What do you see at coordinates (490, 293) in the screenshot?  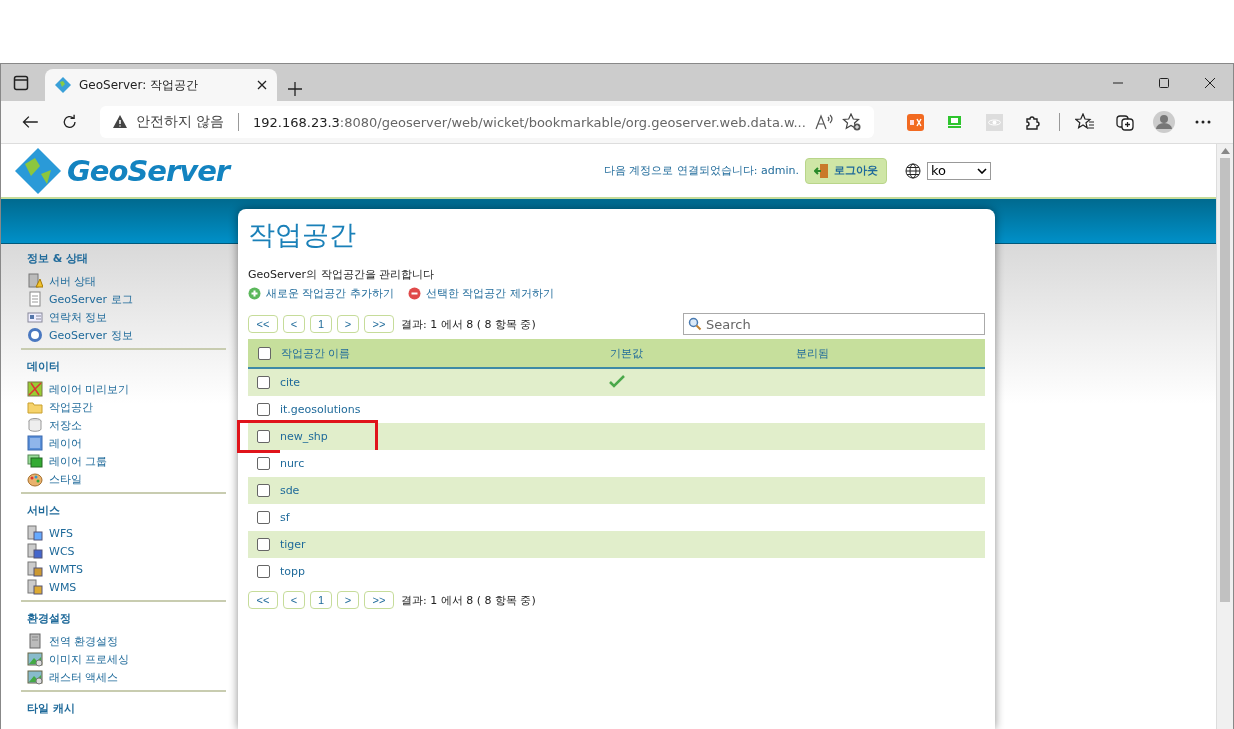 I see `remove-workspace-link: 선택한 작업공간 제거하기` at bounding box center [490, 293].